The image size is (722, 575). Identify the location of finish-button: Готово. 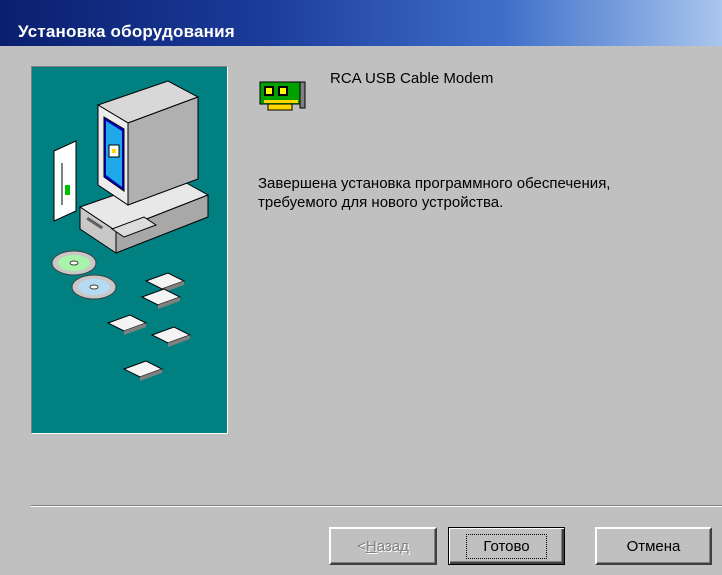
(506, 546).